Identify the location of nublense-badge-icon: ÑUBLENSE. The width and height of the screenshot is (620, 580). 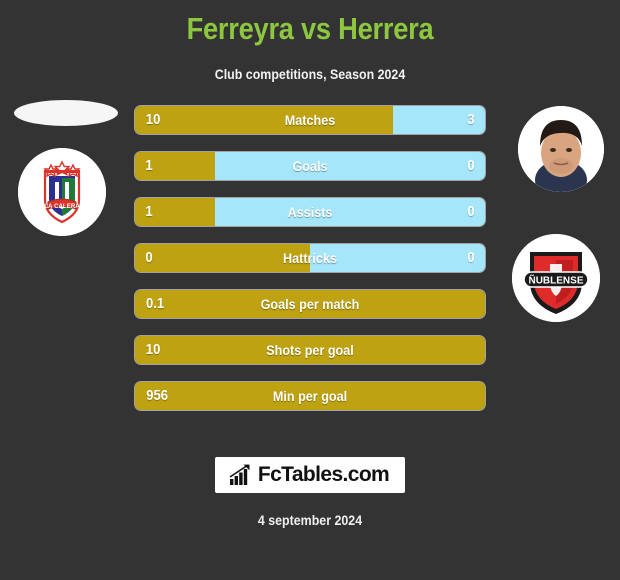
(556, 278).